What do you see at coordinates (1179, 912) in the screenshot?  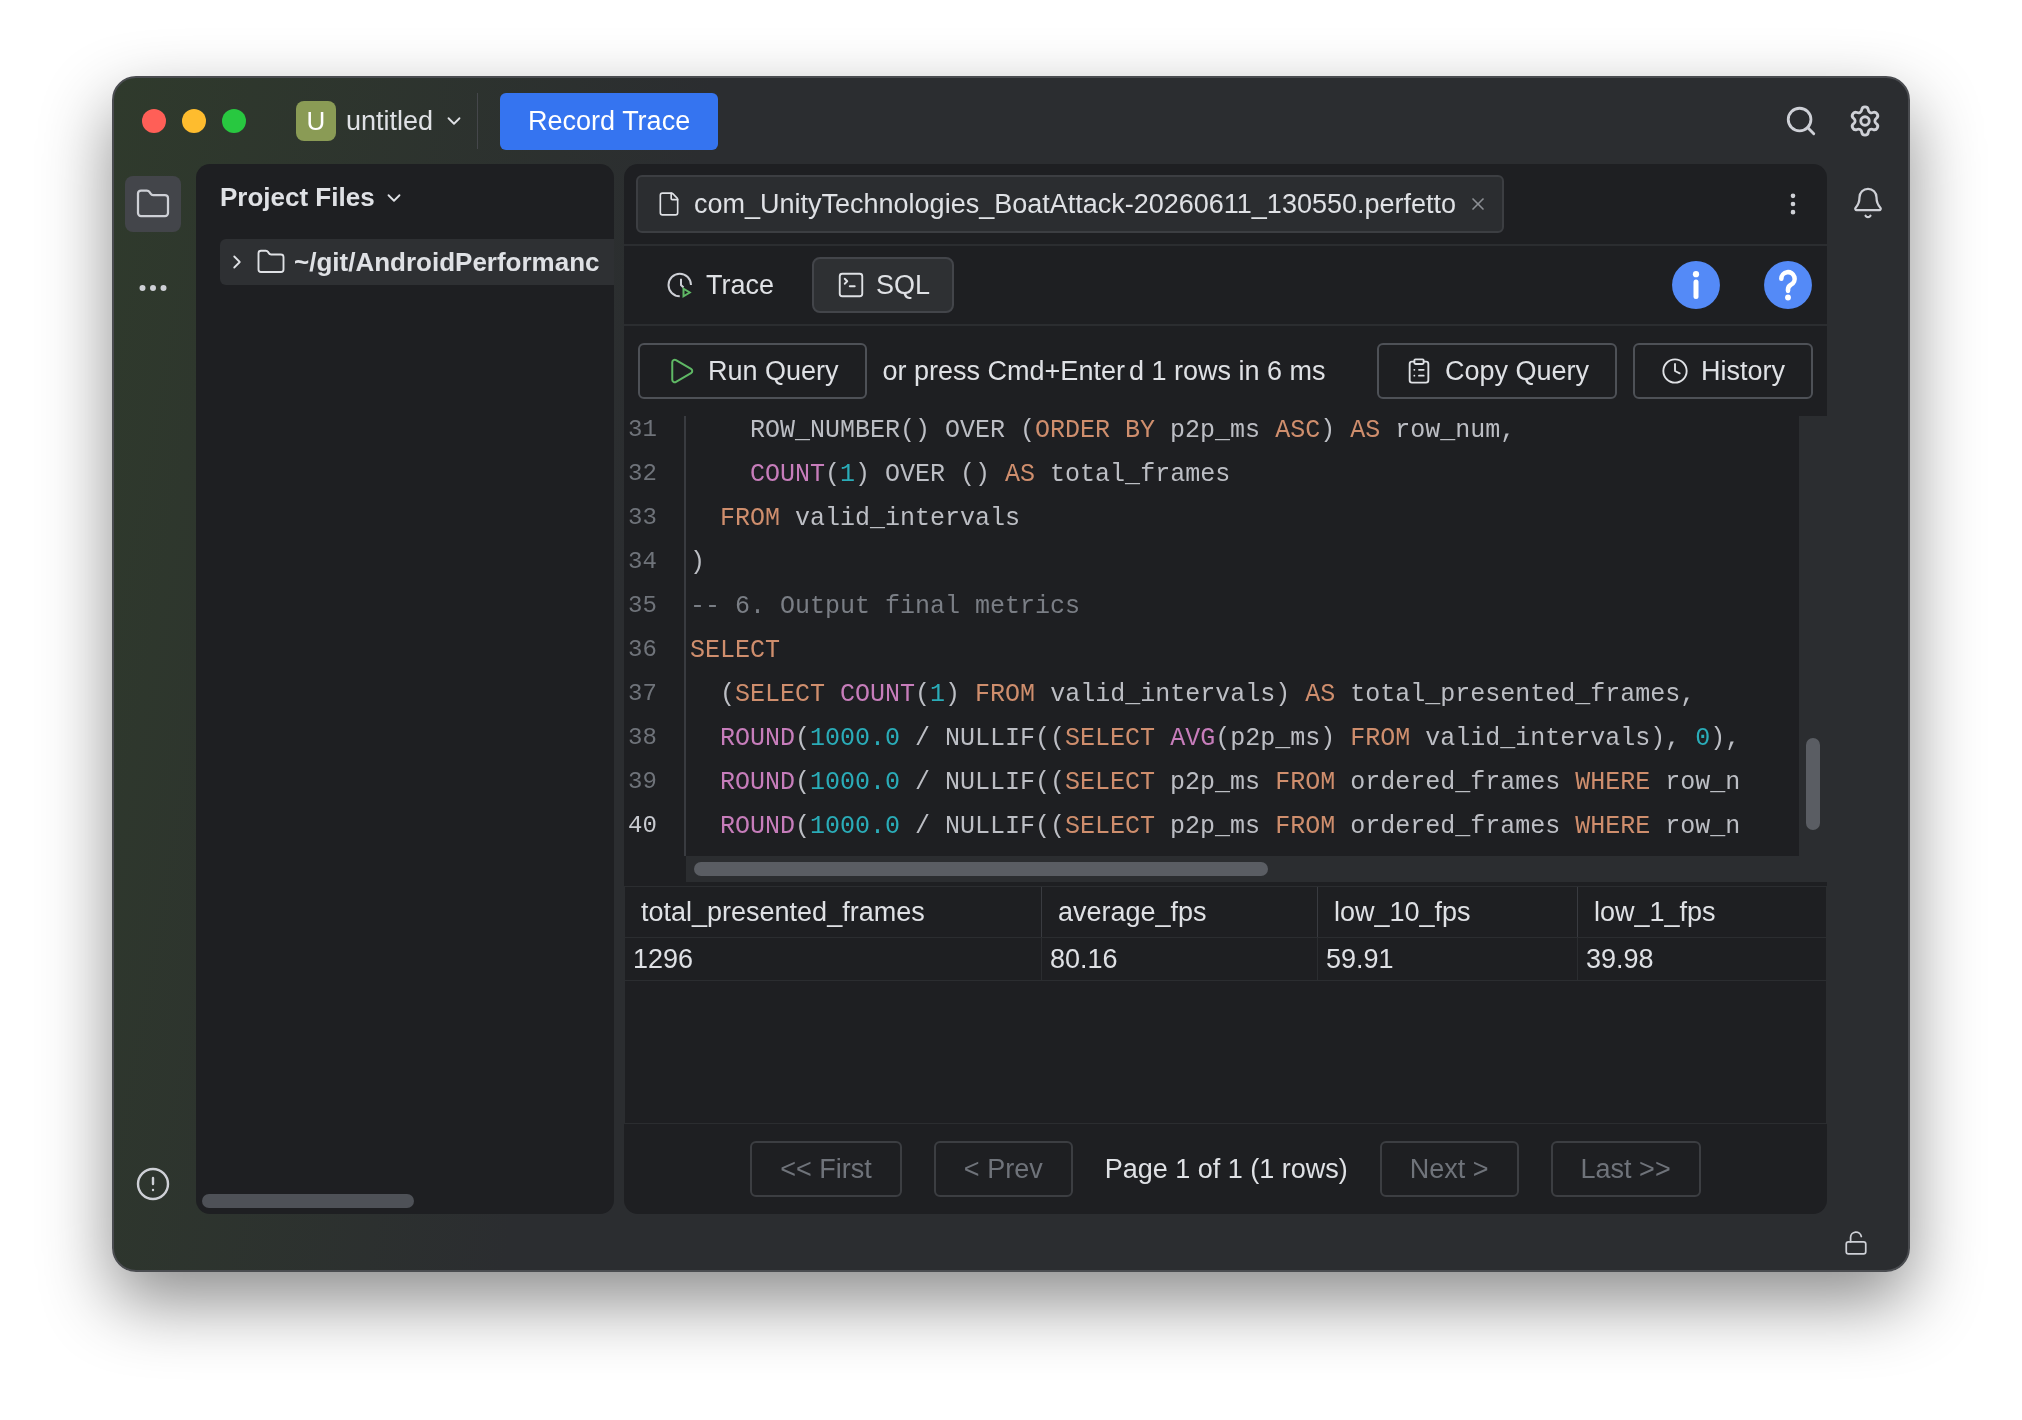 I see `column-header: average_fps` at bounding box center [1179, 912].